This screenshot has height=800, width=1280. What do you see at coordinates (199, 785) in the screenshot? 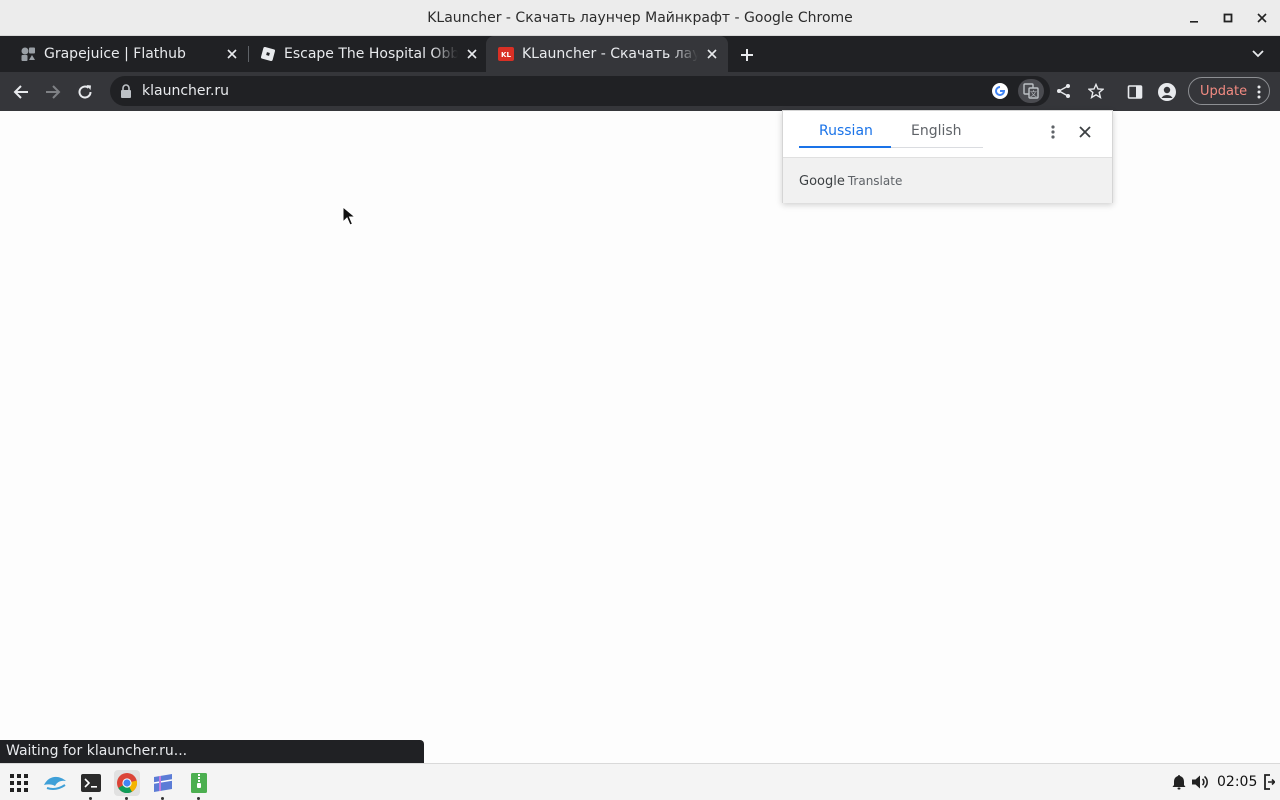
I see `archive-manager-icon` at bounding box center [199, 785].